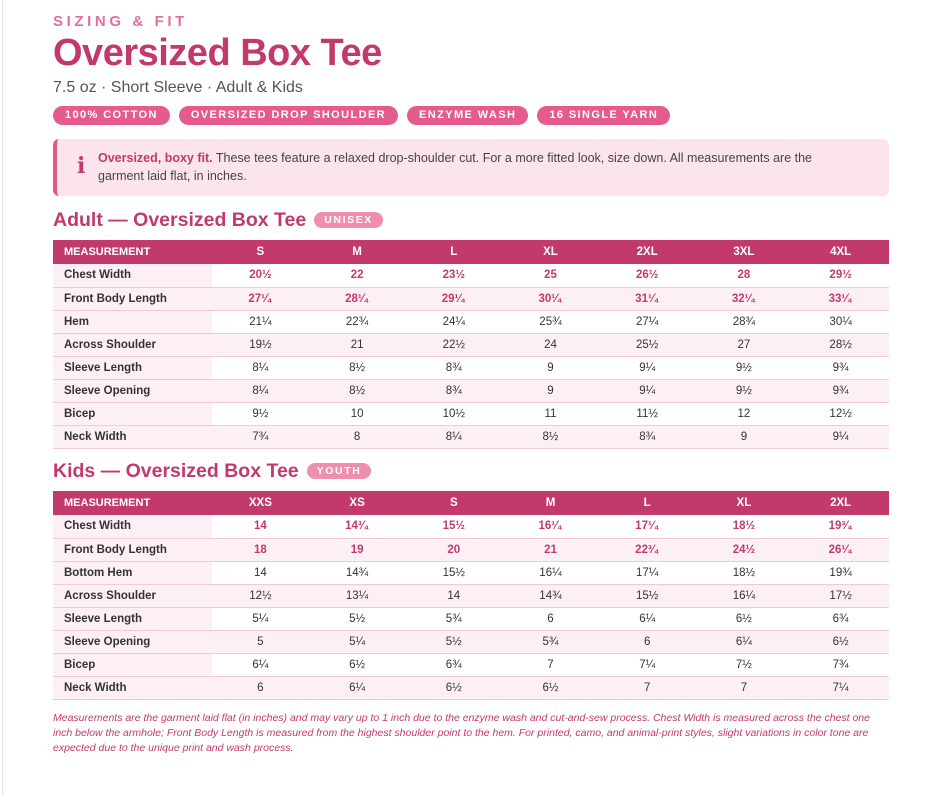 This screenshot has height=796, width=933. What do you see at coordinates (357, 322) in the screenshot?
I see `measurement-value: 22¾` at bounding box center [357, 322].